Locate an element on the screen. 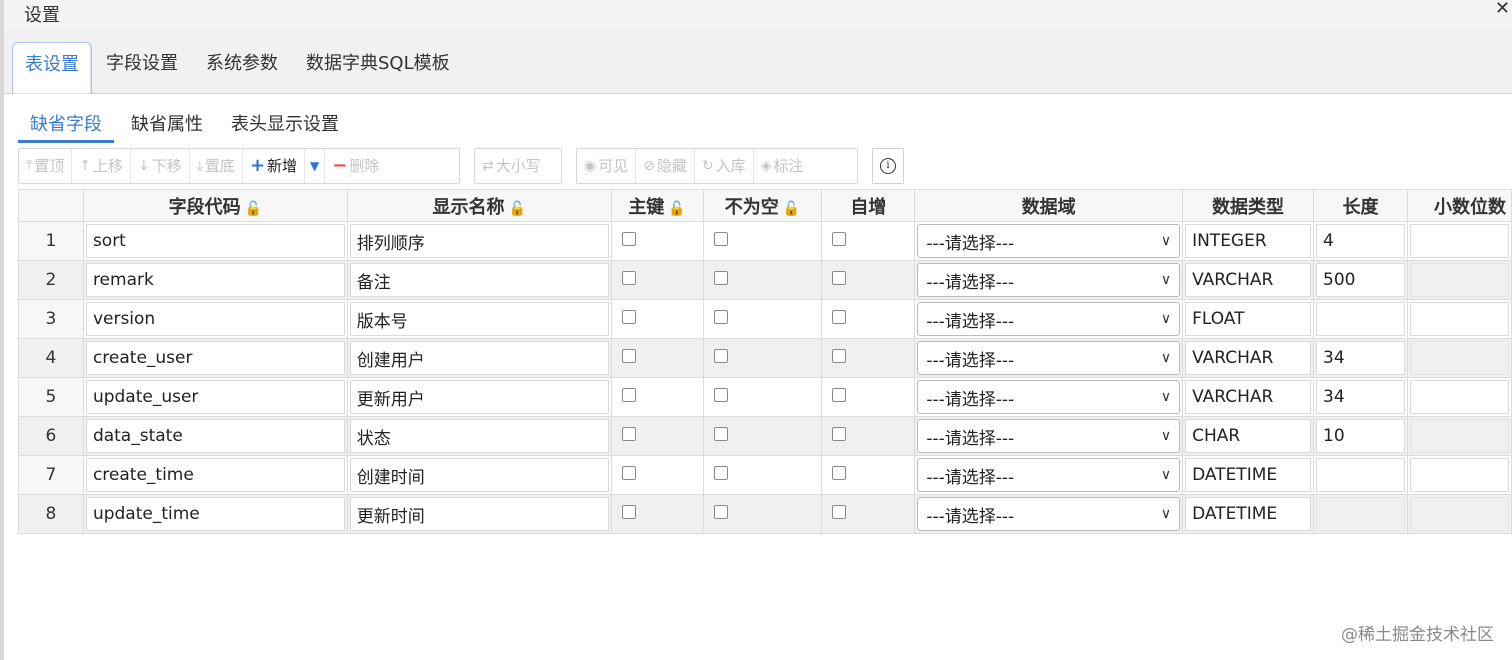  annotate-button: ◈ 标注 is located at coordinates (782, 166).